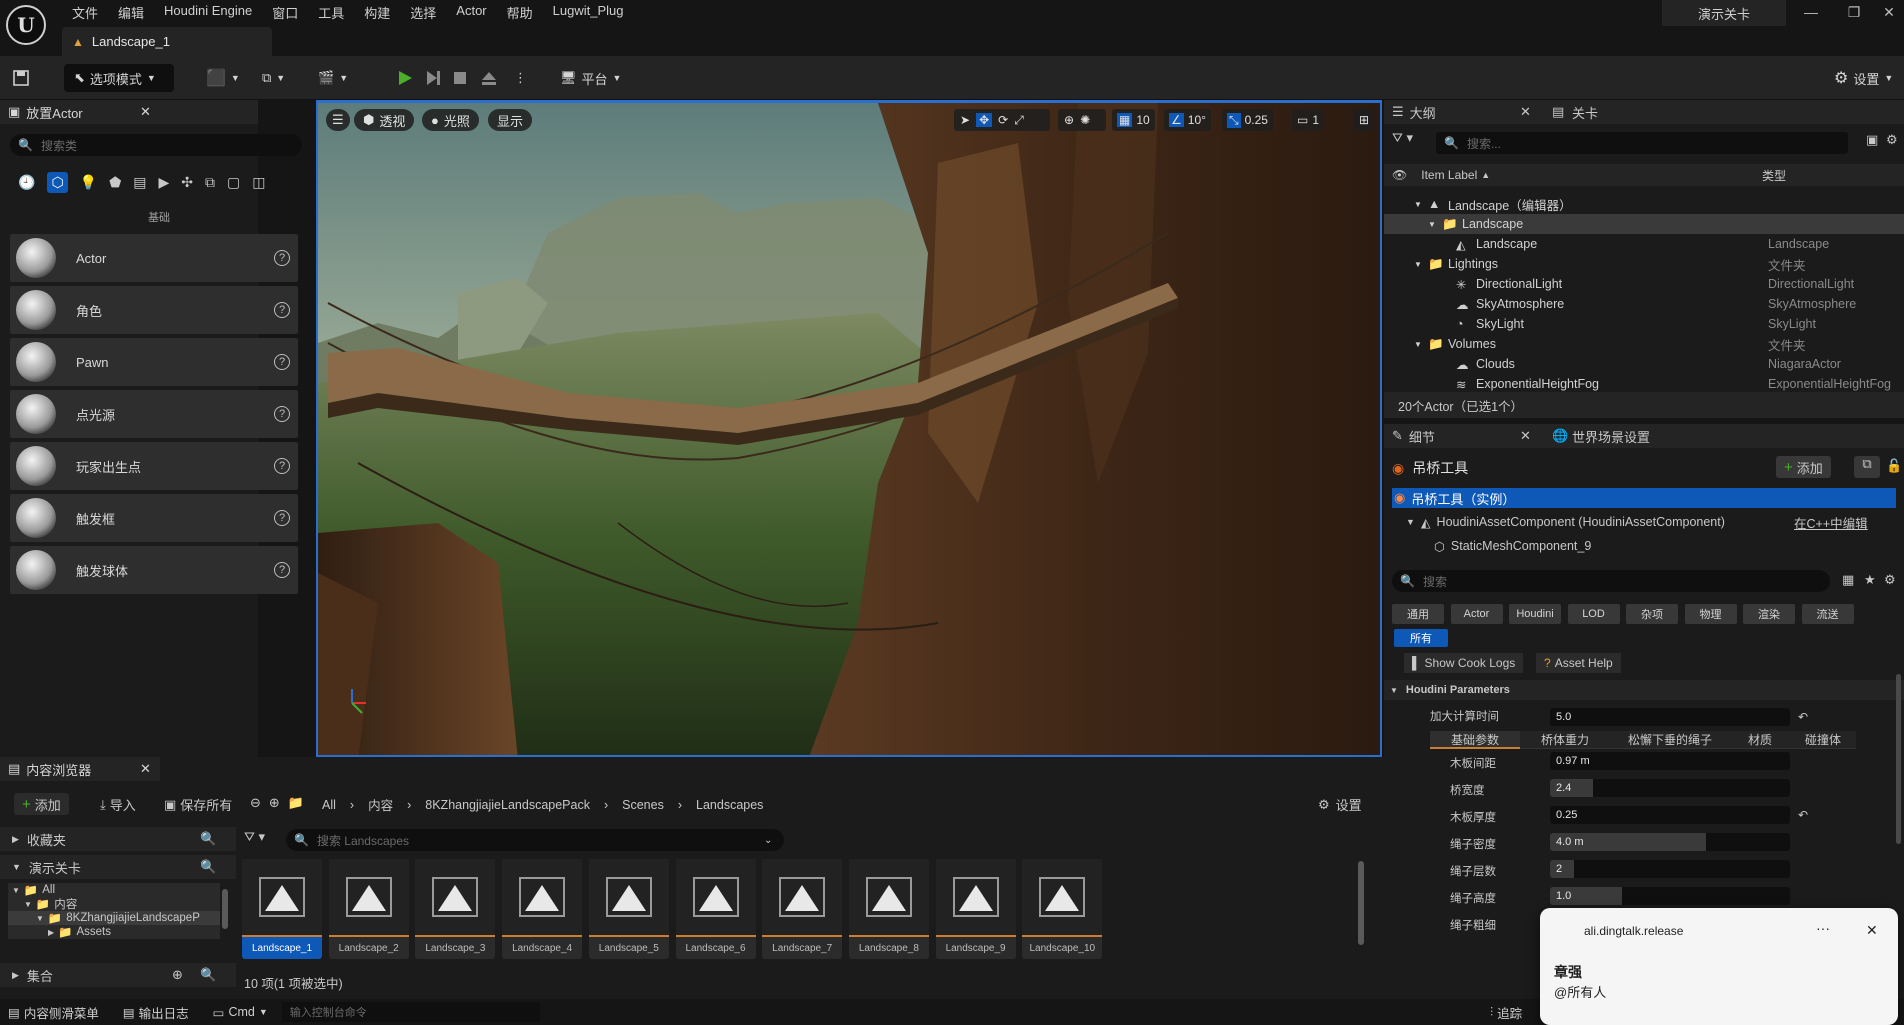 Image resolution: width=1904 pixels, height=1025 pixels. What do you see at coordinates (1187, 120) in the screenshot?
I see `angle-snap: ∠ 10°` at bounding box center [1187, 120].